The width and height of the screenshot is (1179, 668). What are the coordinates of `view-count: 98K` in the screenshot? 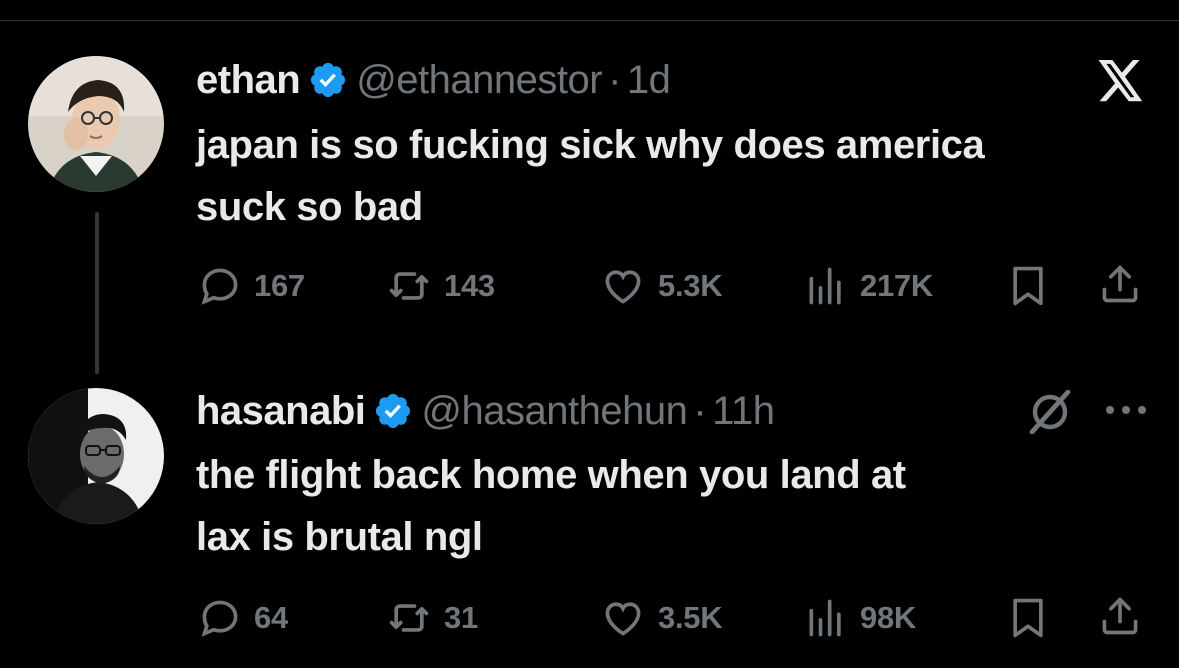 It's located at (888, 617).